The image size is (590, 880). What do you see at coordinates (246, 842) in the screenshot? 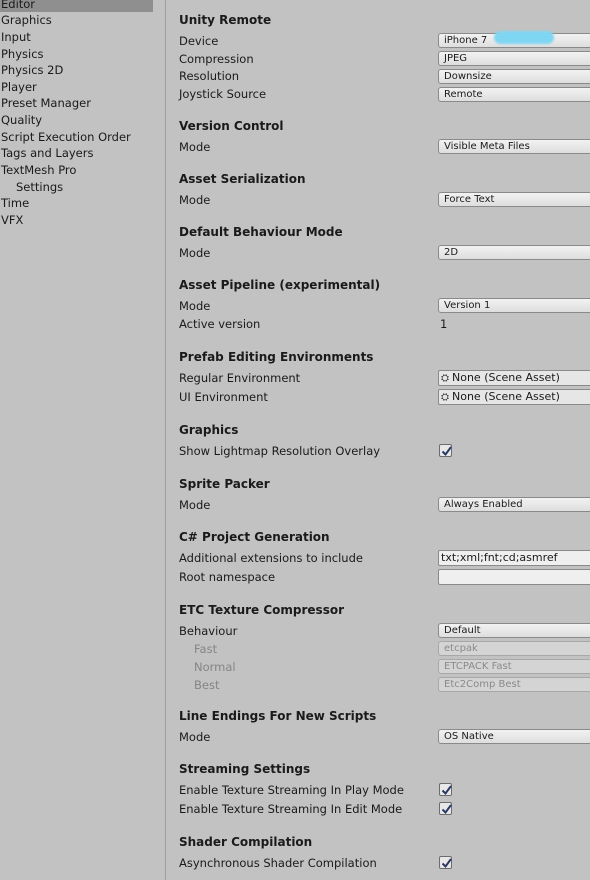
I see `section-heading-shader-compilation: Shader Compilation` at bounding box center [246, 842].